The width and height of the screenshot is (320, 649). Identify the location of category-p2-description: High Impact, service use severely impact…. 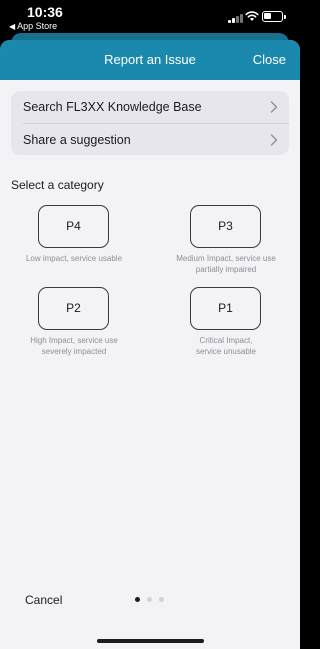
(74, 346).